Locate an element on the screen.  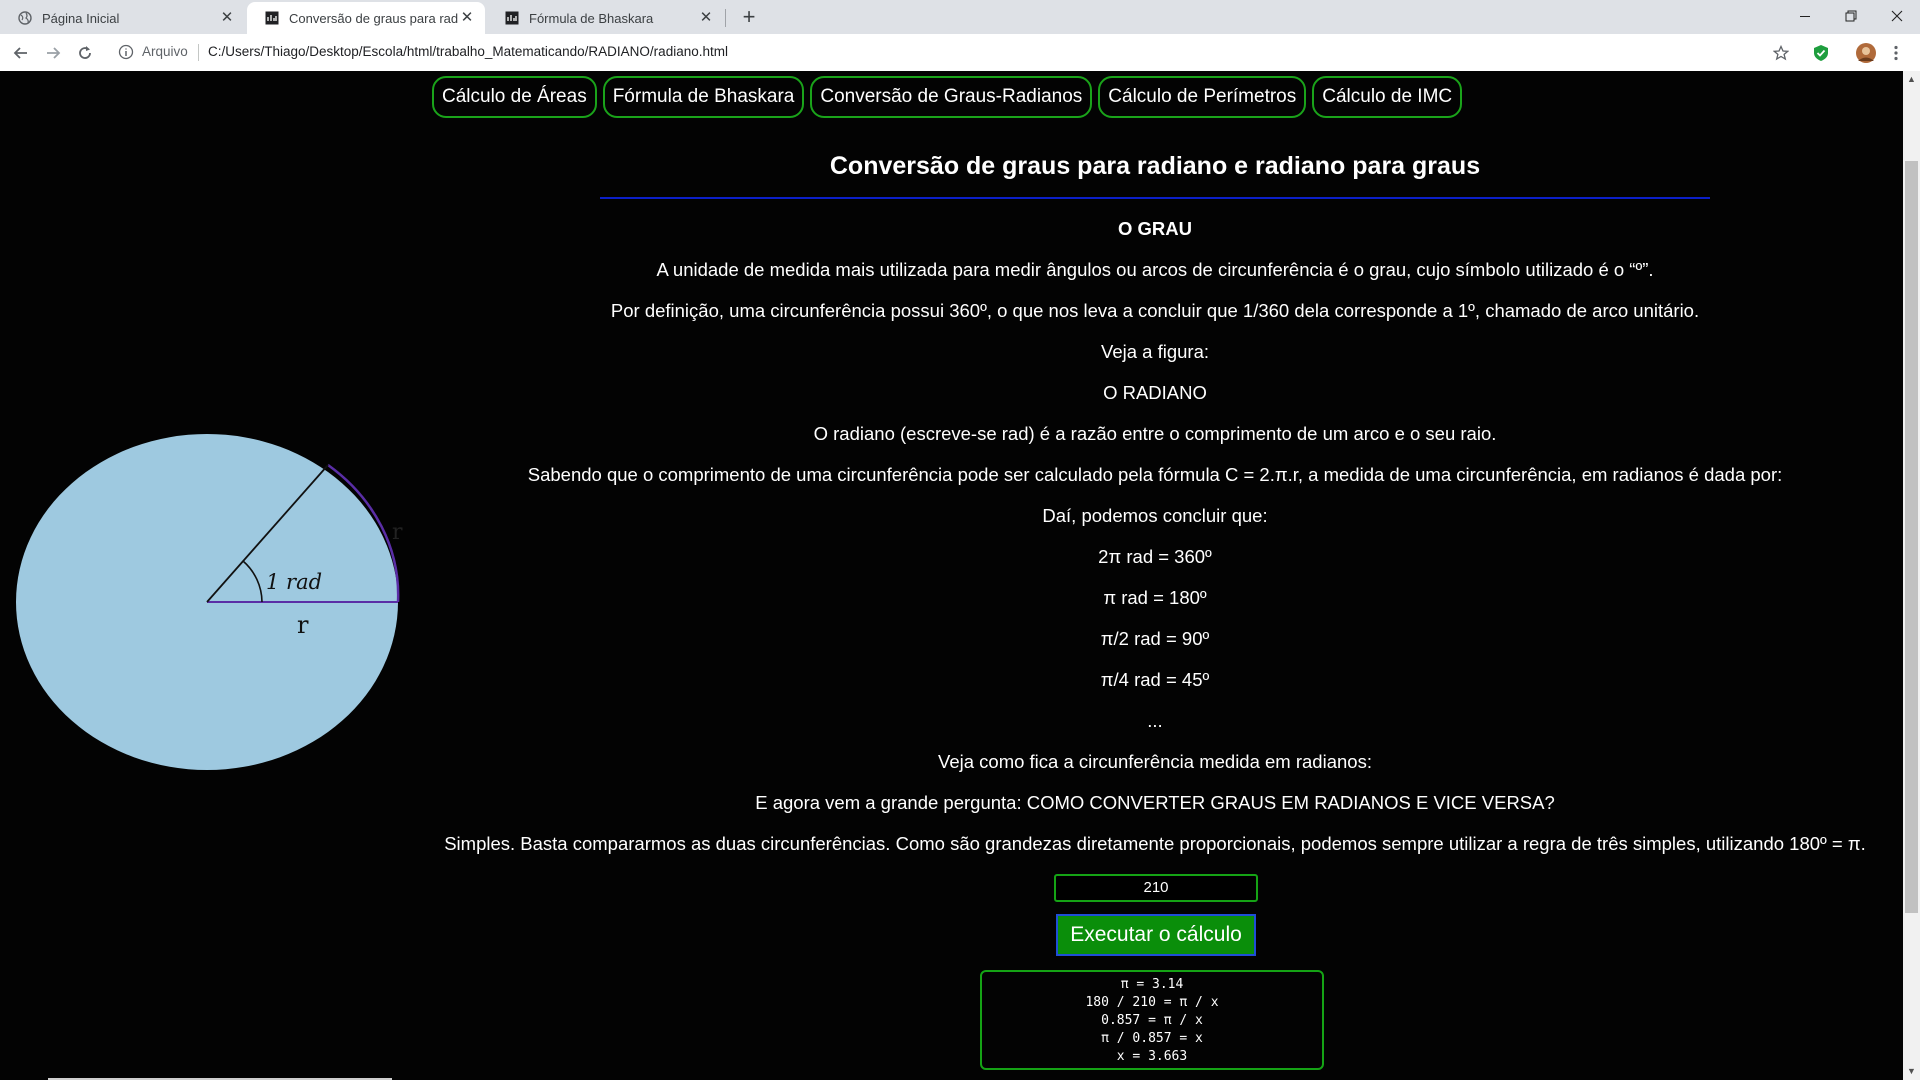
reload-icon is located at coordinates (85, 52).